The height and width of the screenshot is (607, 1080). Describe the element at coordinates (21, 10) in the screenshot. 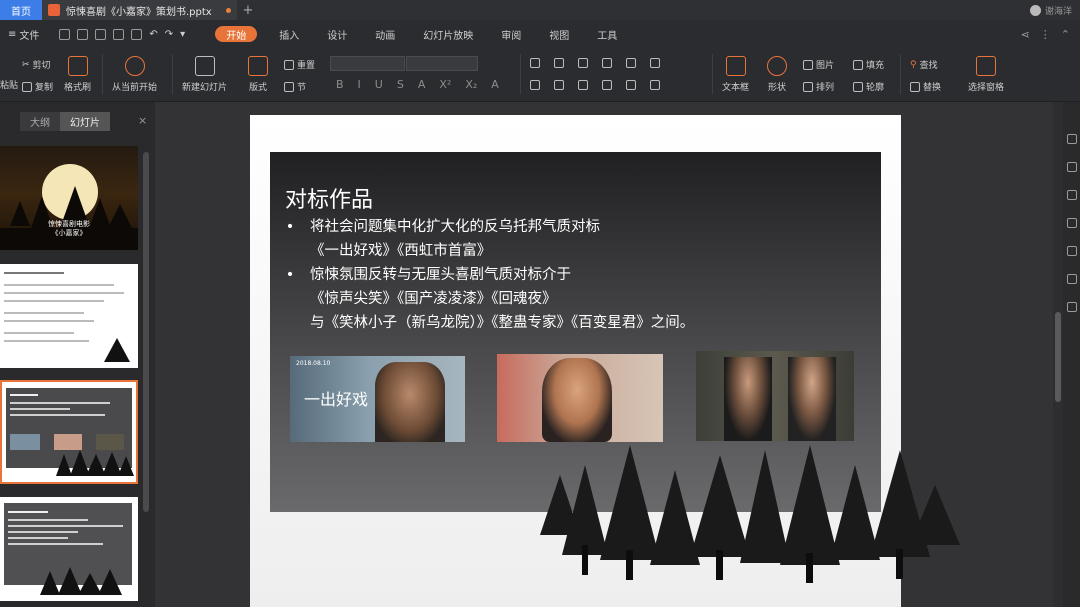

I see `home-tab: 首页` at that location.